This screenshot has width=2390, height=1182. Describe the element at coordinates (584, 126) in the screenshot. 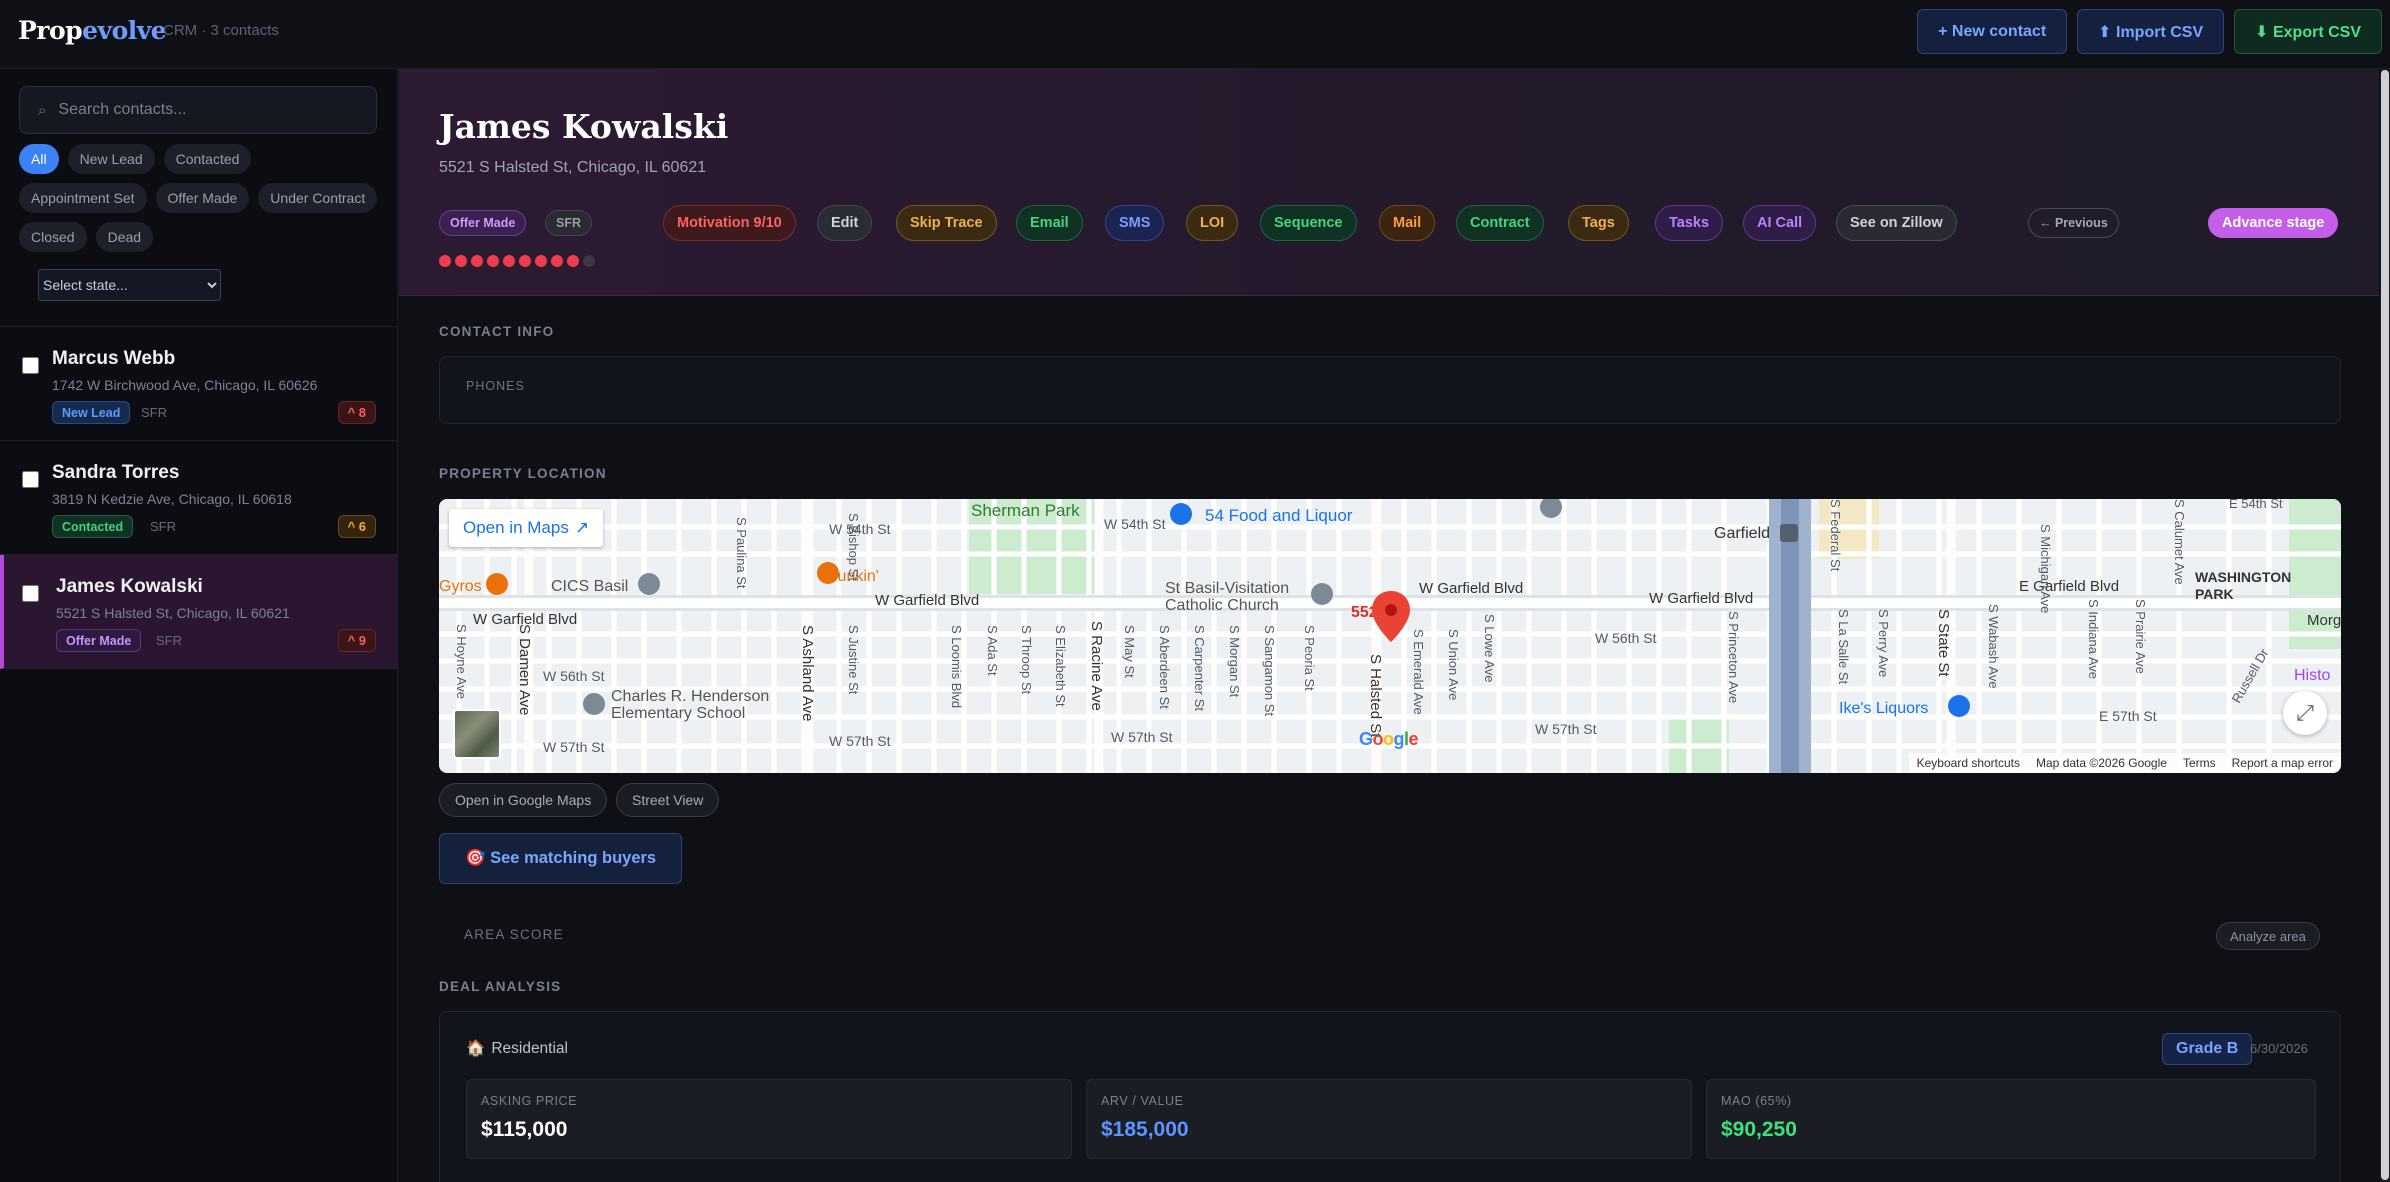

I see `contact-title: James Kowalski` at that location.